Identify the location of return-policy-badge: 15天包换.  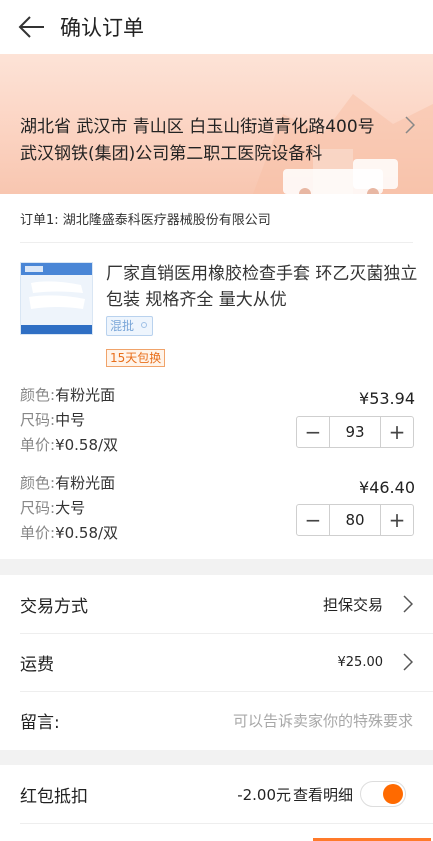
(136, 358).